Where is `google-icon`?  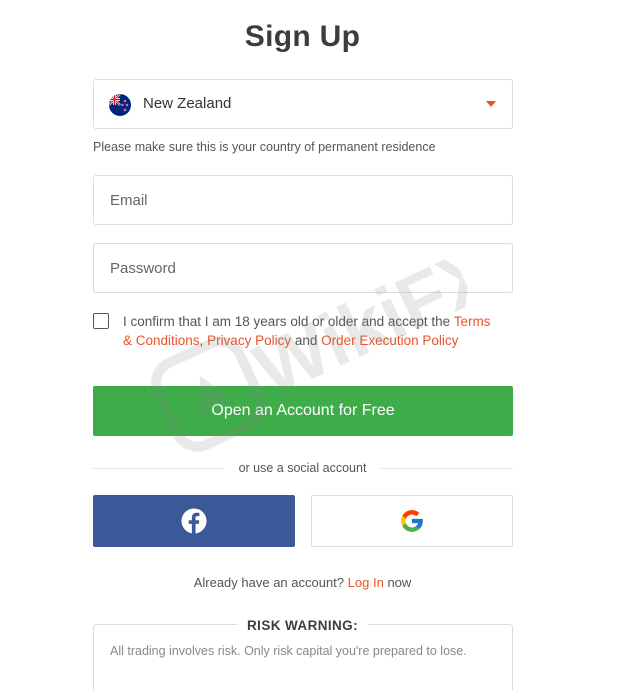 google-icon is located at coordinates (412, 521).